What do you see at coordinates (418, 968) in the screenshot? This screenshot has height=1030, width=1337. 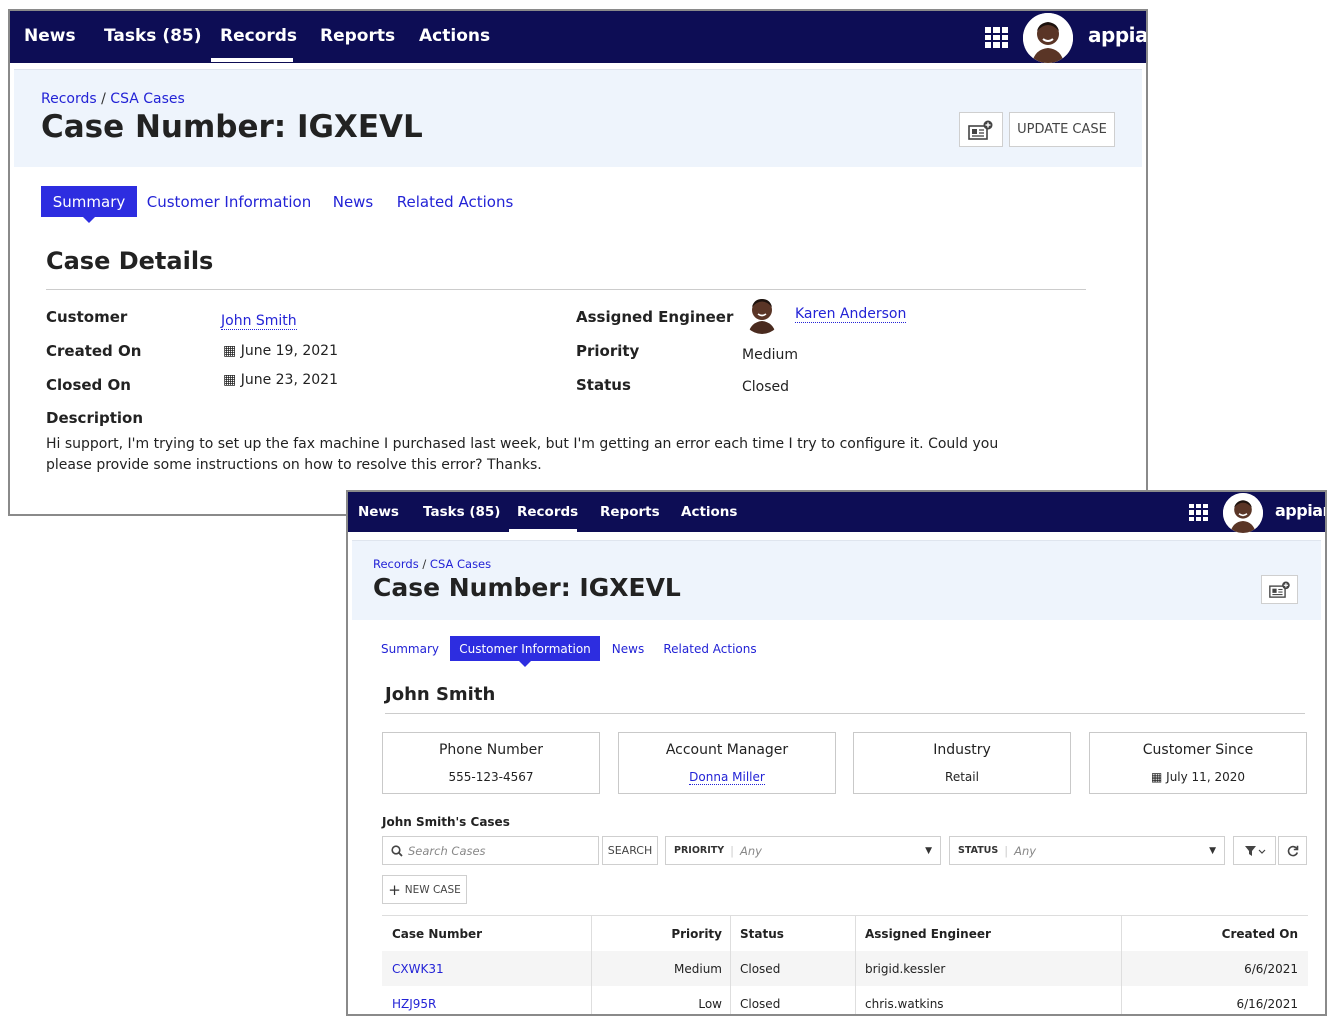 I see `case-number-link: CXWK31` at bounding box center [418, 968].